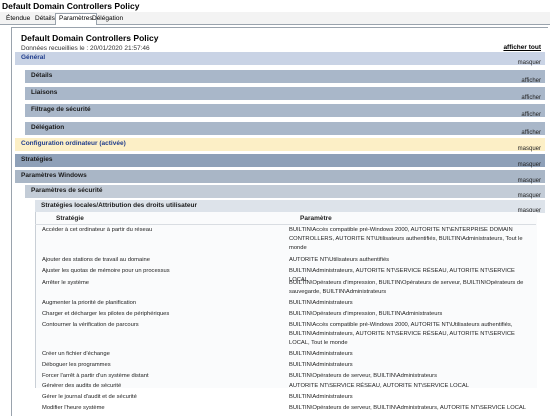 The height and width of the screenshot is (416, 550). I want to click on section-computer-config-toggle: masquer, so click(529, 149).